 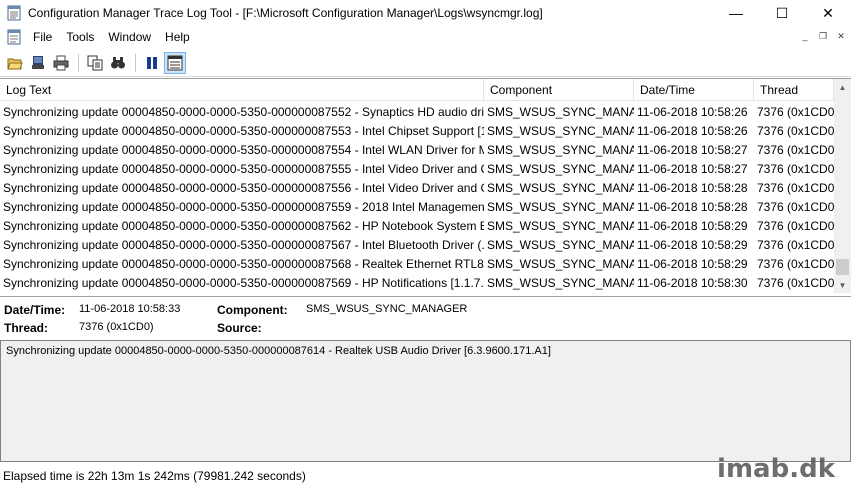 What do you see at coordinates (425, 63) in the screenshot?
I see `toolbar` at bounding box center [425, 63].